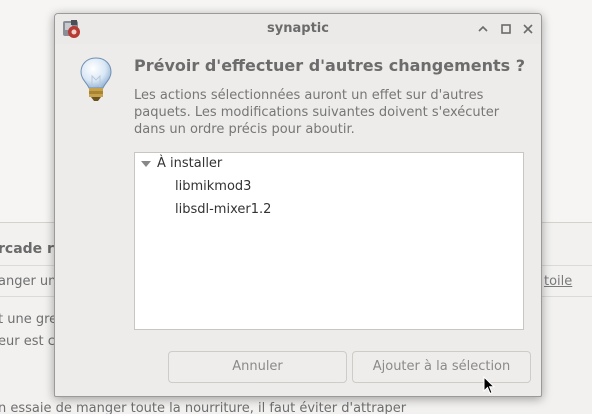 This screenshot has height=414, width=592. Describe the element at coordinates (27, 341) in the screenshot. I see `background-text-line: eur est c` at that location.